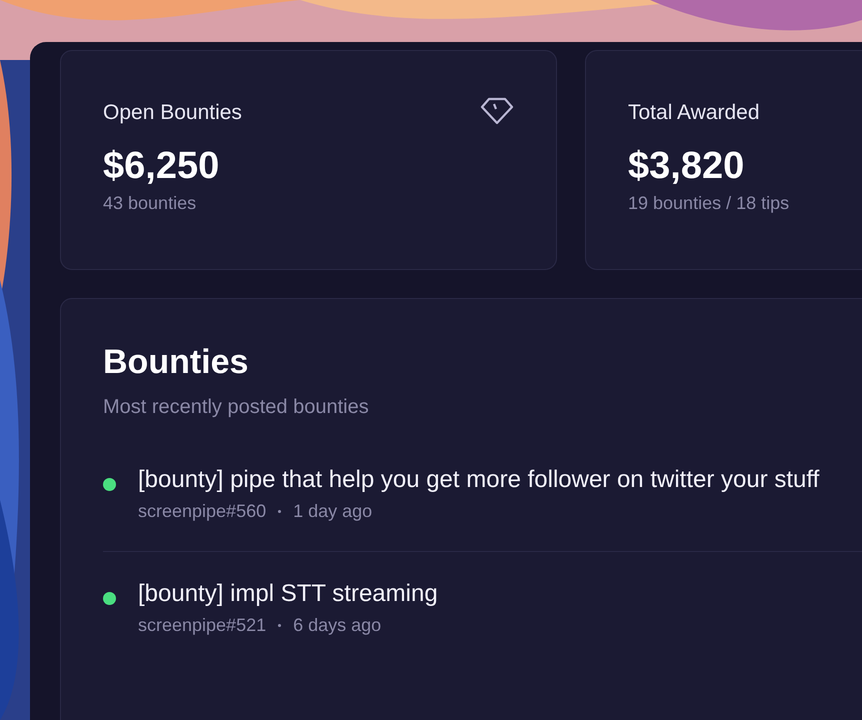  Describe the element at coordinates (150, 203) in the screenshot. I see `stat-detail: 43 bounties` at that location.